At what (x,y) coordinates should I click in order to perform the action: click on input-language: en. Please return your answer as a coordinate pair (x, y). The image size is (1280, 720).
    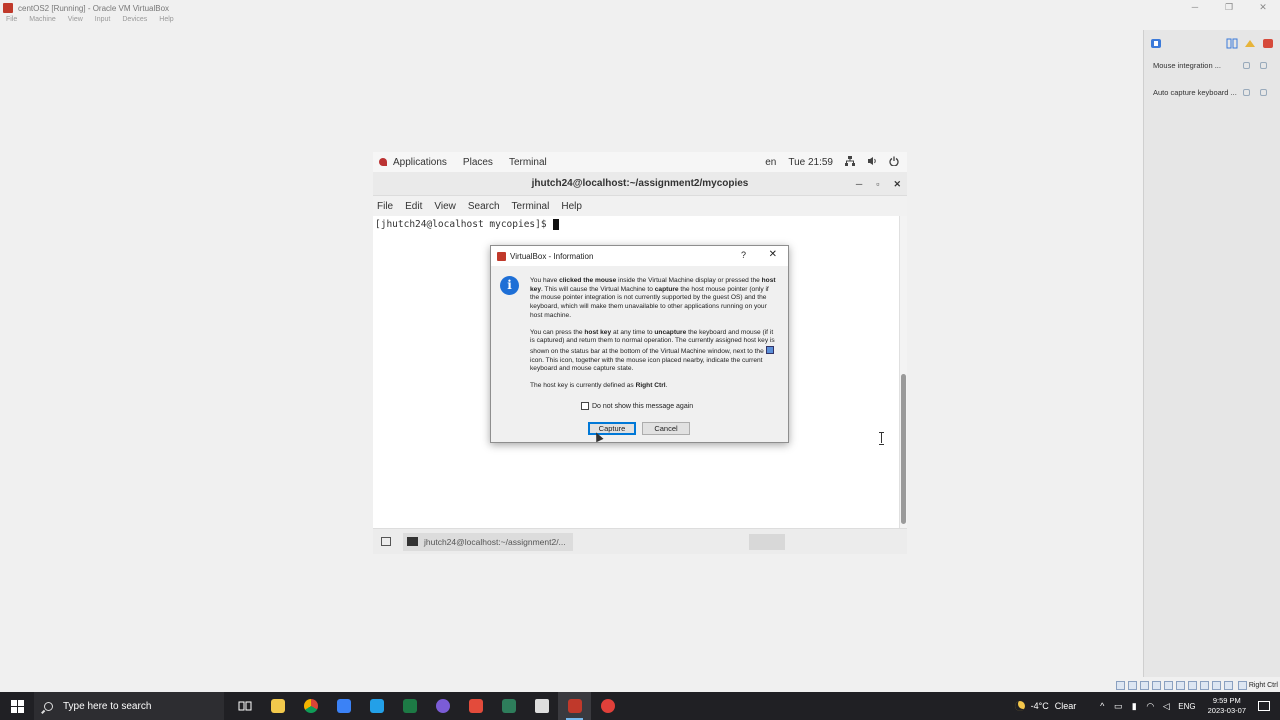
    Looking at the image, I should click on (770, 162).